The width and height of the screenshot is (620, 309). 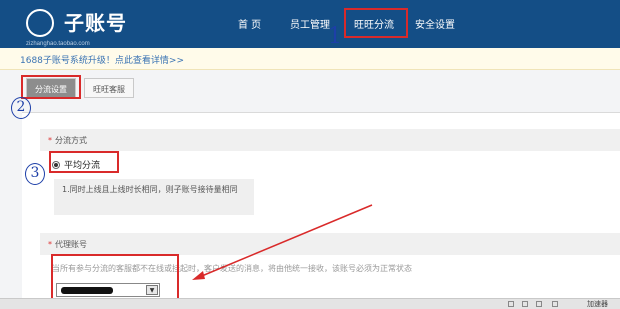 What do you see at coordinates (71, 140) in the screenshot?
I see `section-title-split-mode: 分流方式` at bounding box center [71, 140].